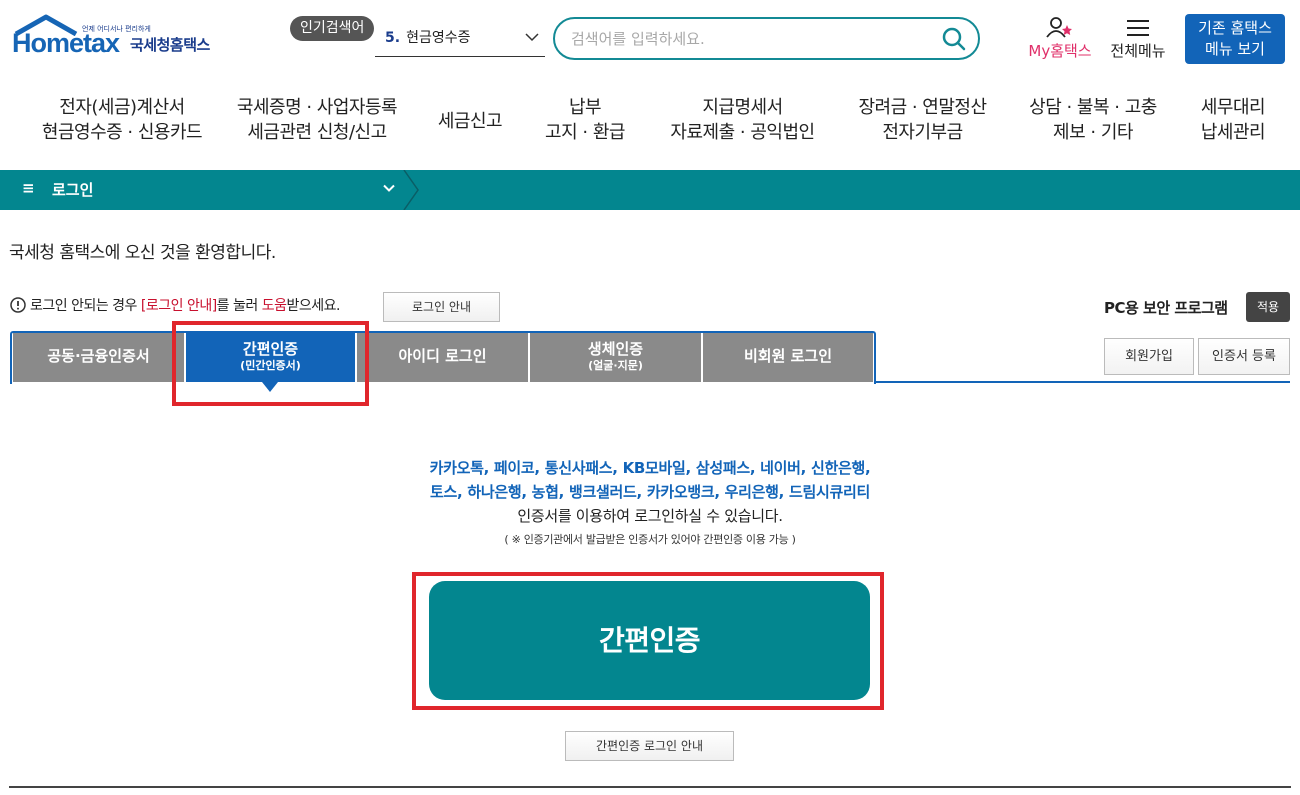  Describe the element at coordinates (1233, 107) in the screenshot. I see `gnb-line1: 세무대리` at that location.